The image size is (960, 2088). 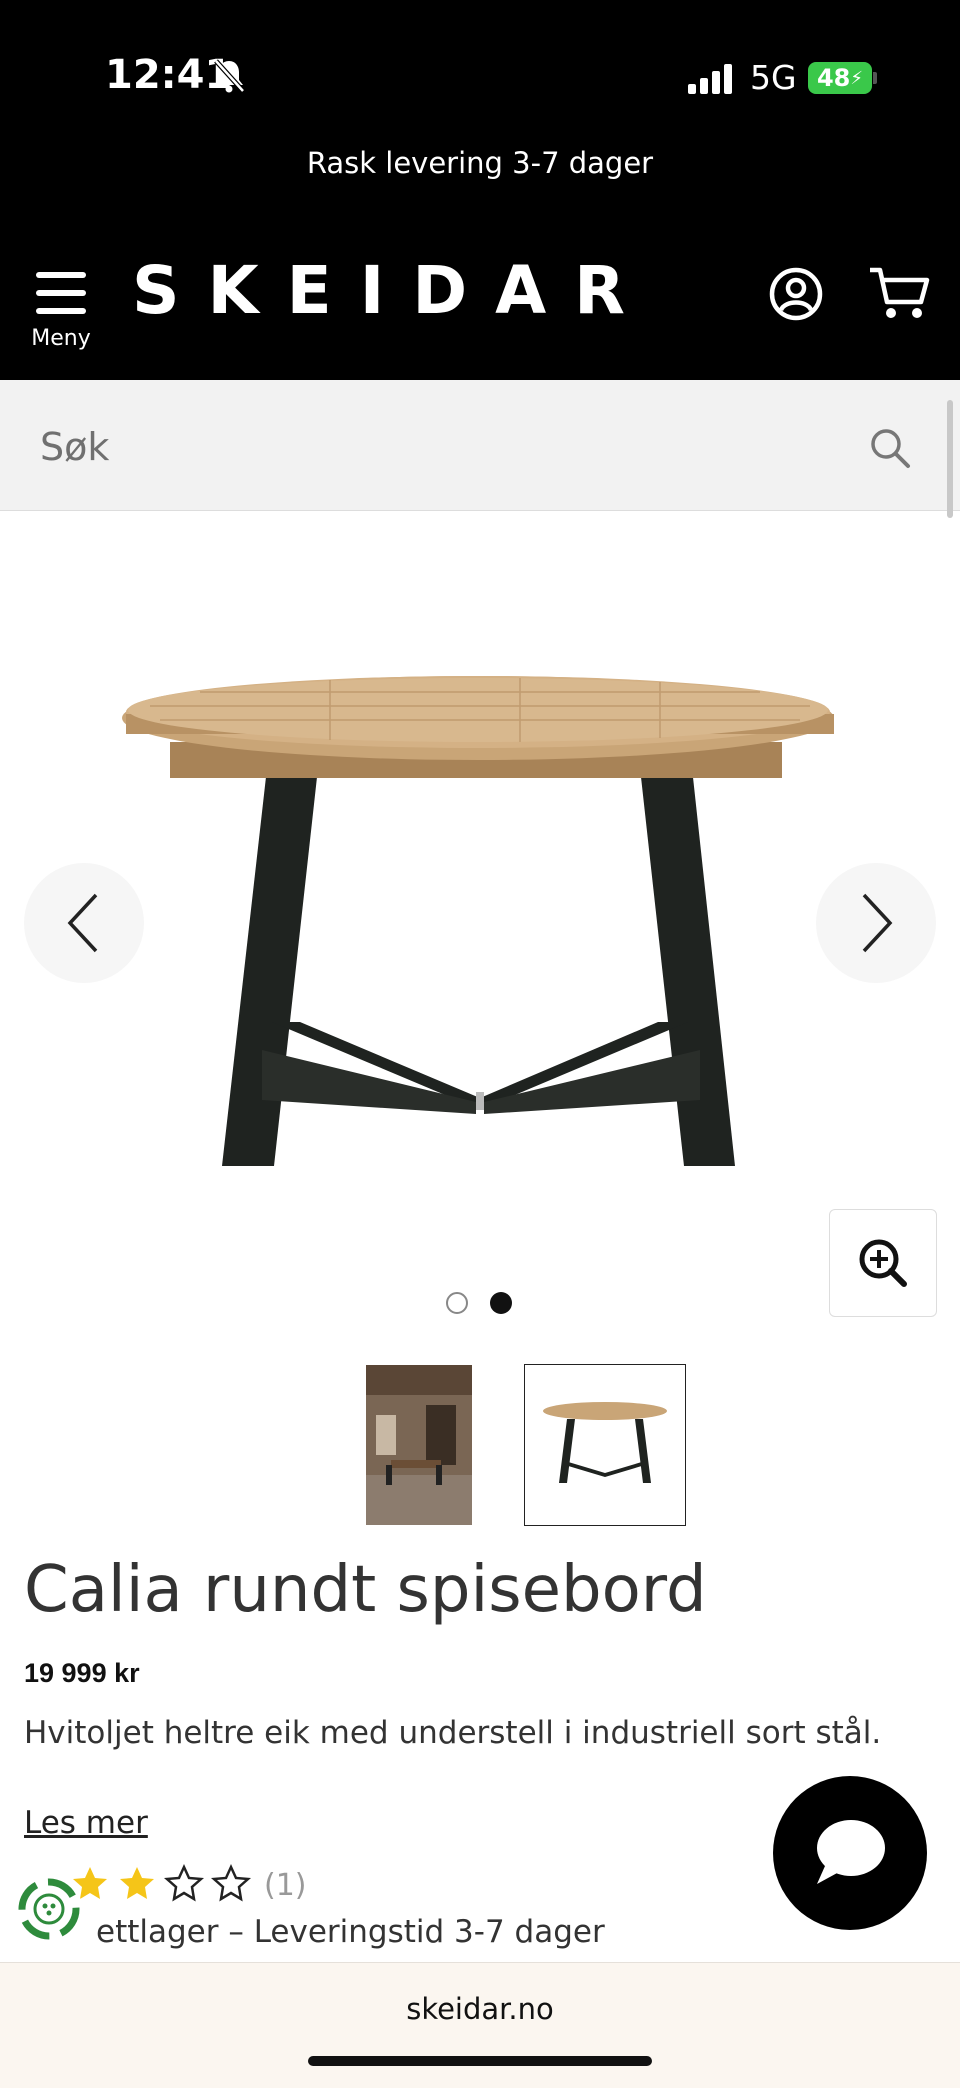 I want to click on prev-image-button, so click(x=84, y=923).